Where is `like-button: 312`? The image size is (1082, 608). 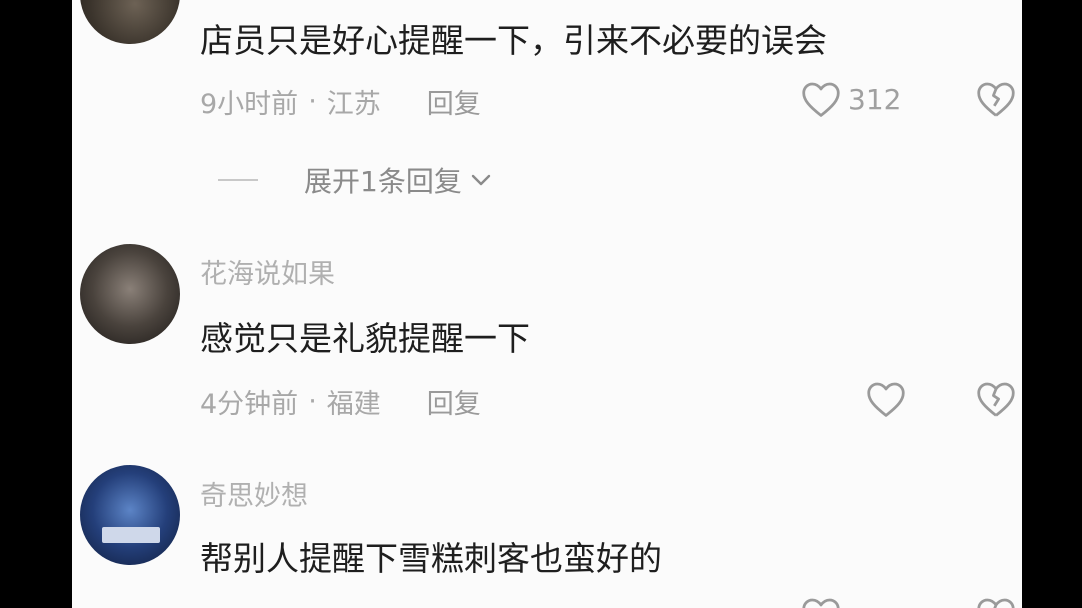 like-button: 312 is located at coordinates (850, 99).